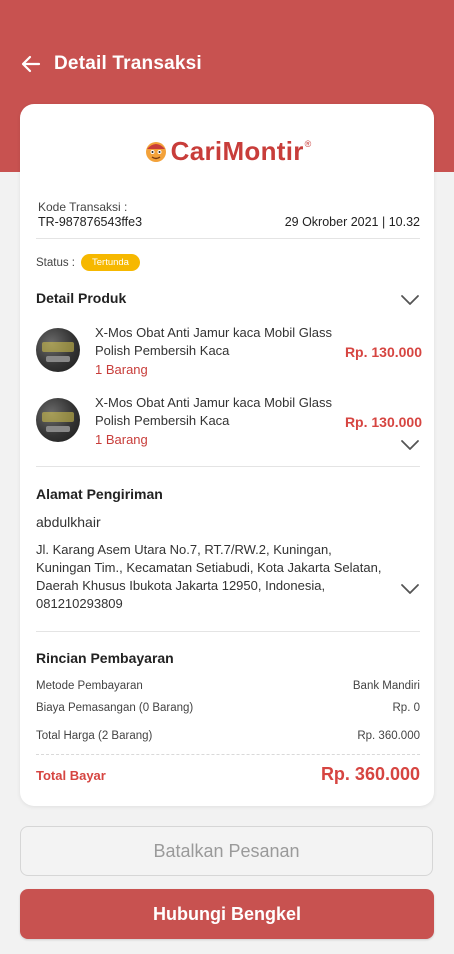 Image resolution: width=454 pixels, height=954 pixels. I want to click on payment-row-value: Bank Mandiri, so click(386, 686).